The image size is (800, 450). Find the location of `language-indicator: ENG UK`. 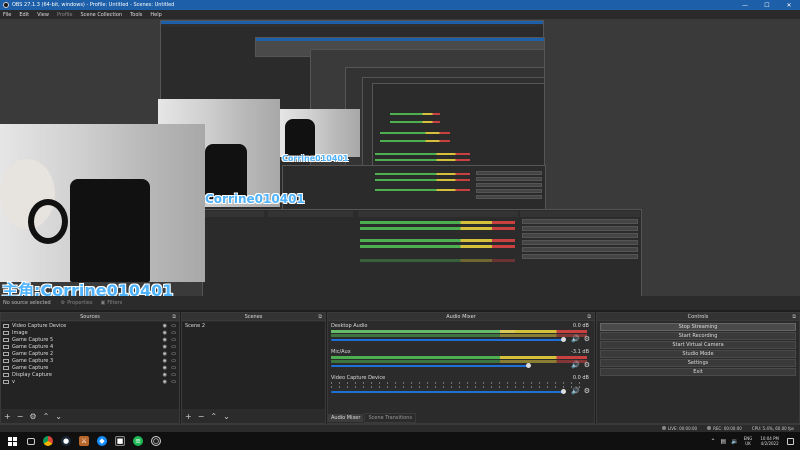

language-indicator: ENG UK is located at coordinates (748, 441).